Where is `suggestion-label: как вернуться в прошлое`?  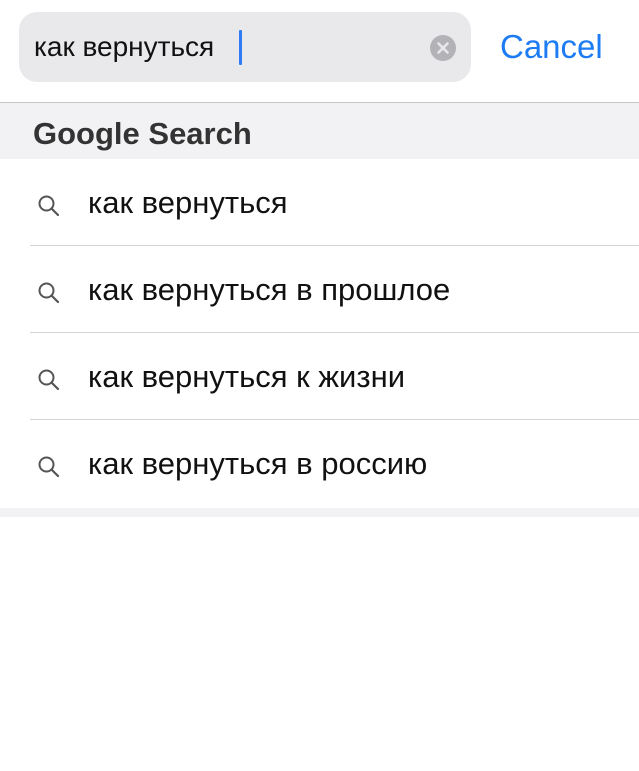 suggestion-label: как вернуться в прошлое is located at coordinates (269, 289).